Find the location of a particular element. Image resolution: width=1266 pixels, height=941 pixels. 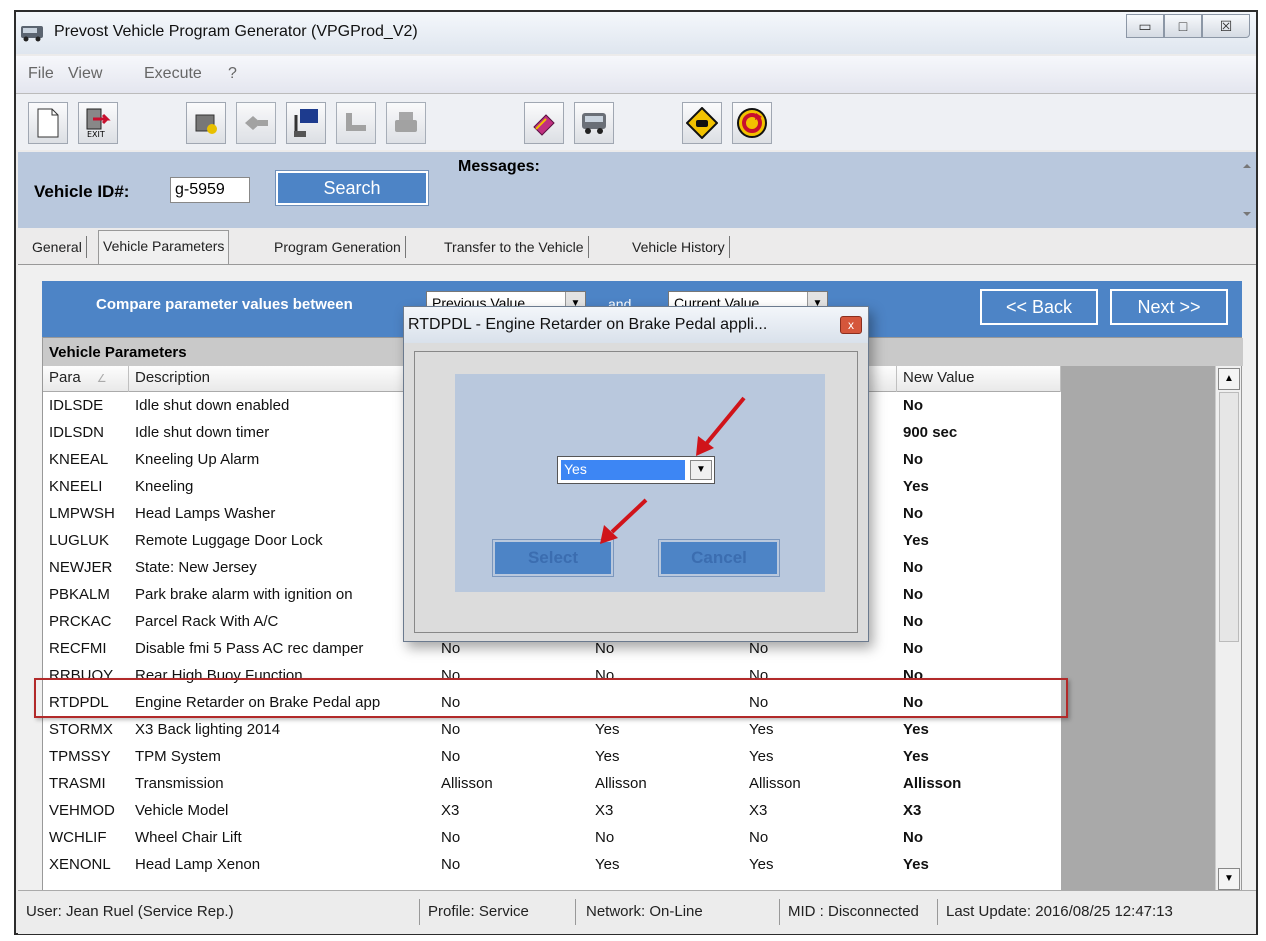

cell-description: Rear High Buoy Function is located at coordinates (219, 675).